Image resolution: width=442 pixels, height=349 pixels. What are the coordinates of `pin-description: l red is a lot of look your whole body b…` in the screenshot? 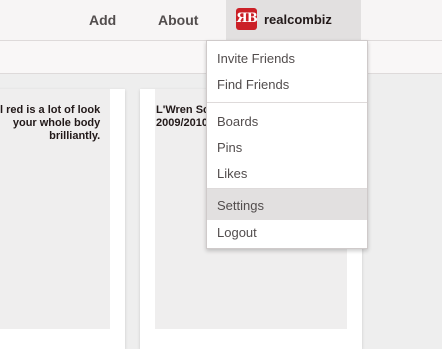 It's located at (50, 123).